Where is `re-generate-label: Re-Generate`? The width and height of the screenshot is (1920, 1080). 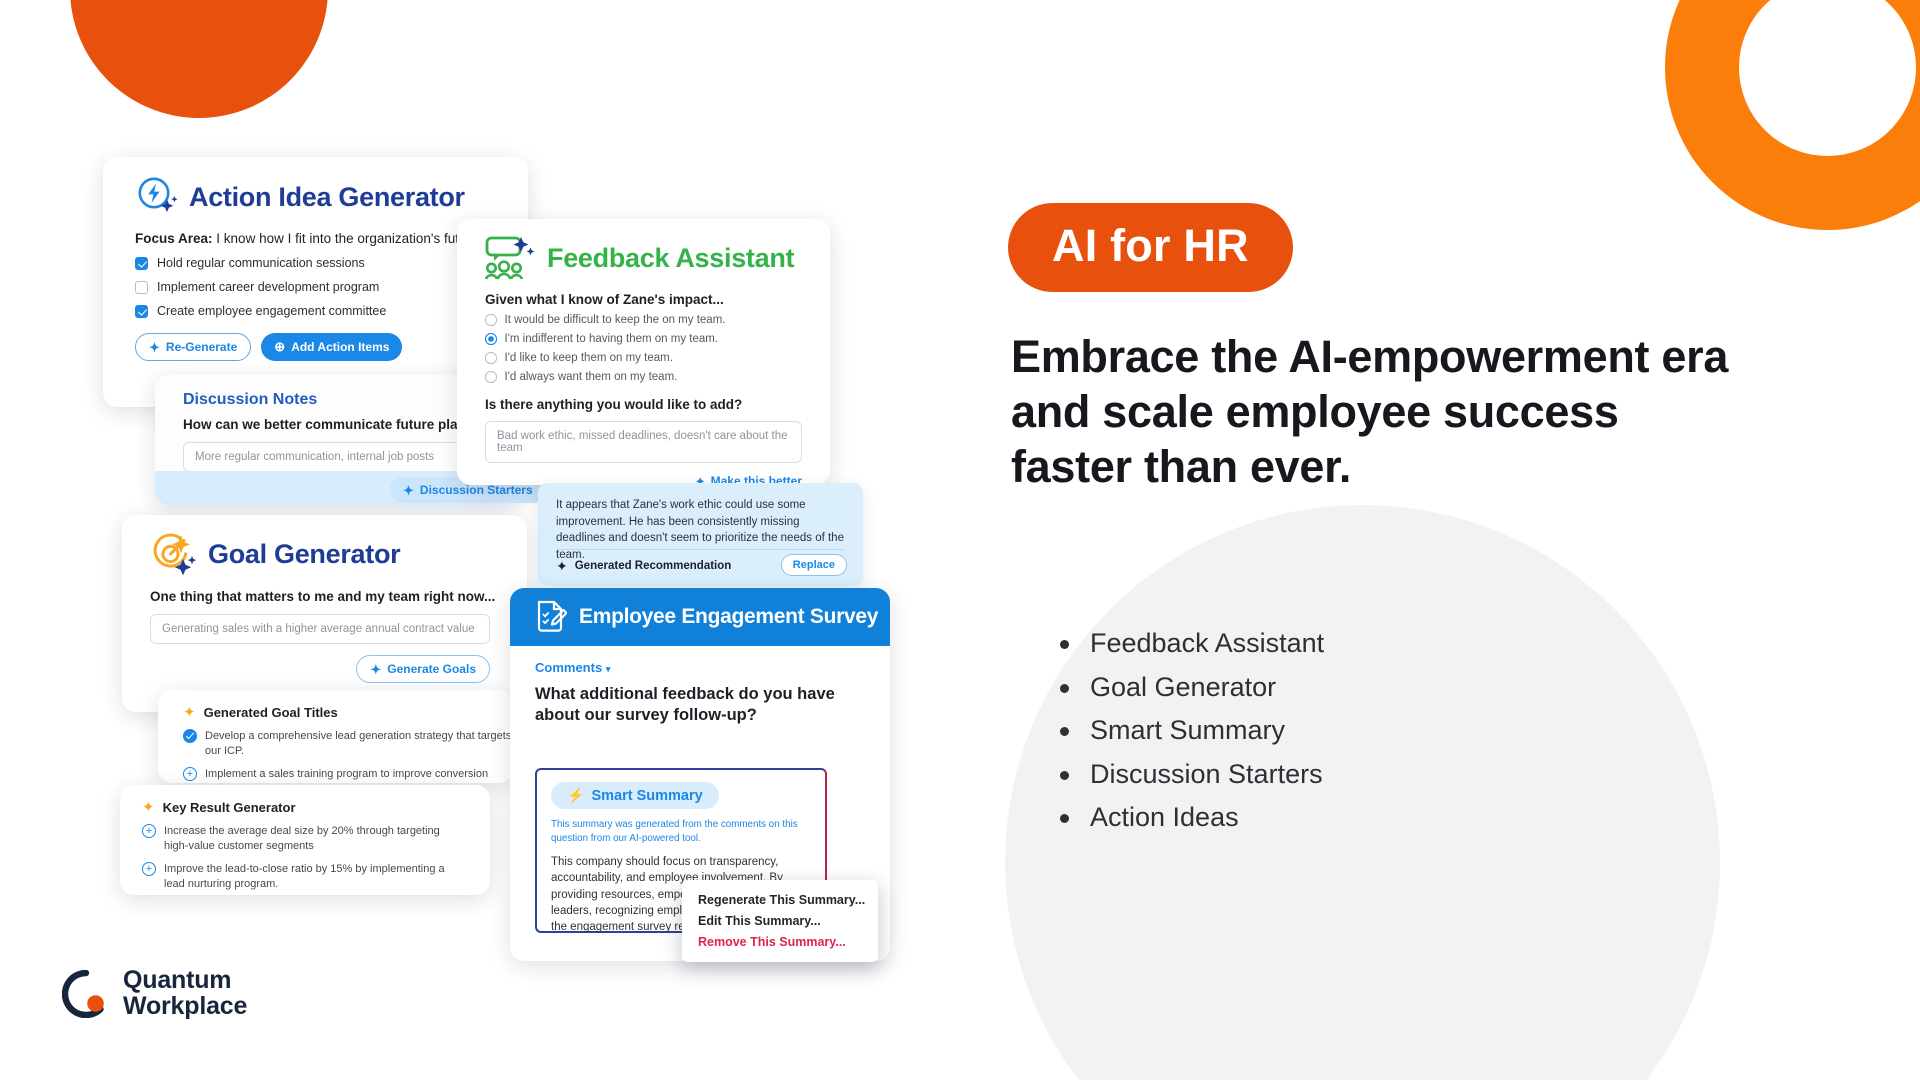
re-generate-label: Re-Generate is located at coordinates (201, 347).